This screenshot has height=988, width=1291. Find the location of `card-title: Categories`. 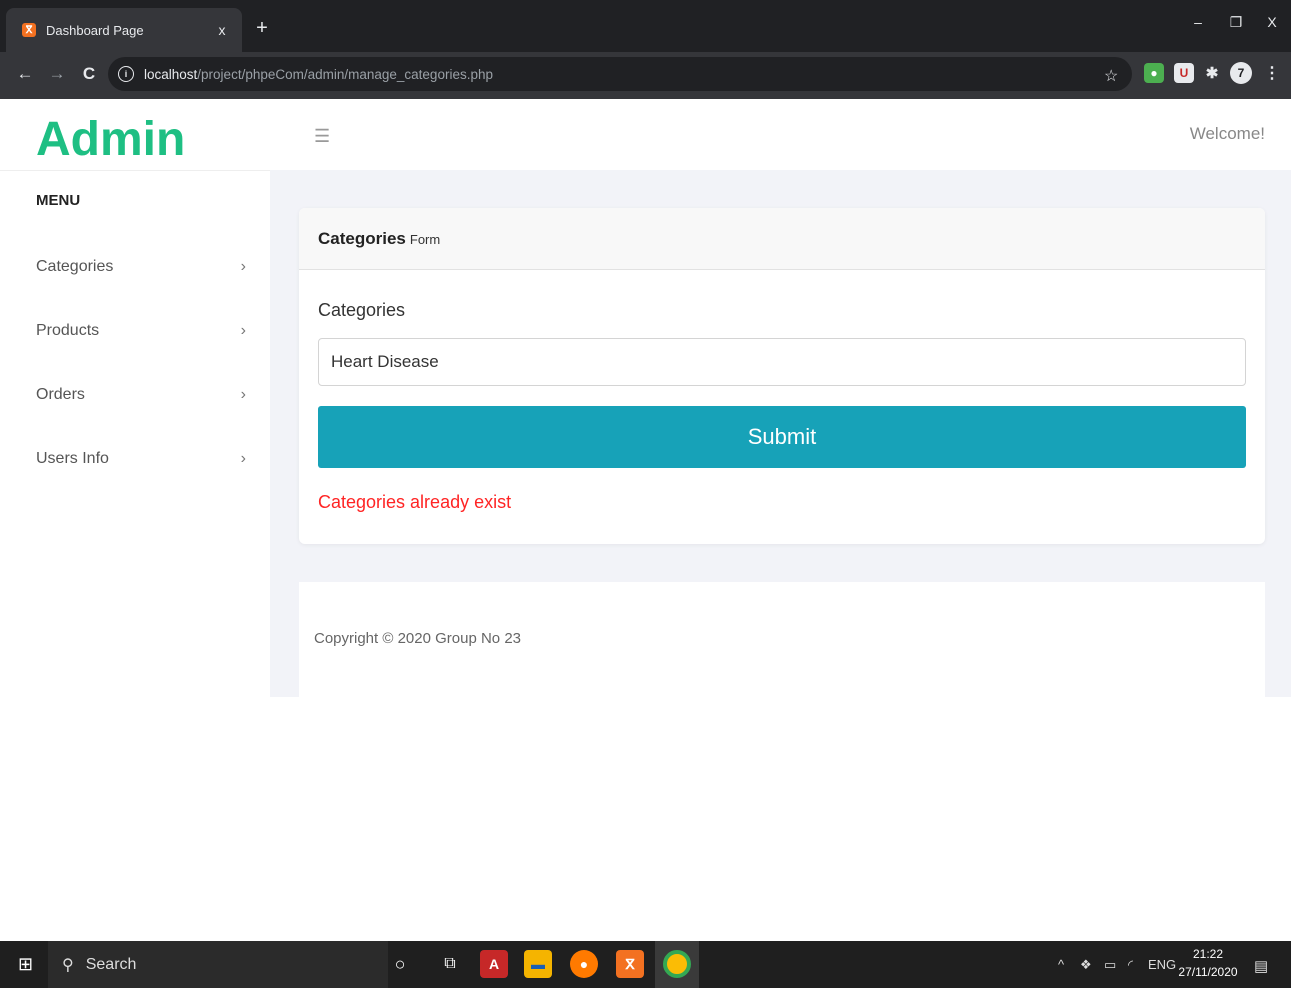

card-title: Categories is located at coordinates (362, 238).